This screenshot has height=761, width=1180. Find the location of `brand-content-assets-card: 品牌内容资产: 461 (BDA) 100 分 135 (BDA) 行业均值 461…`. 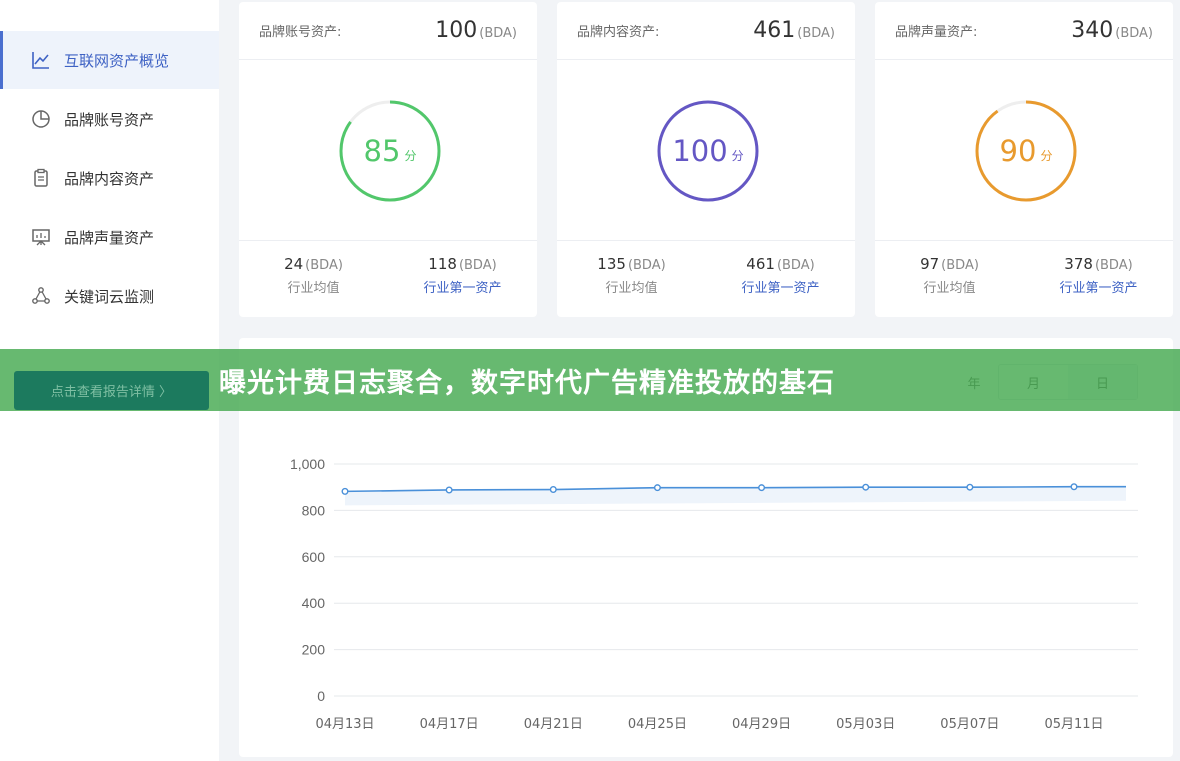

brand-content-assets-card: 品牌内容资产: 461 (BDA) 100 分 135 (BDA) 行业均值 461… is located at coordinates (706, 159).